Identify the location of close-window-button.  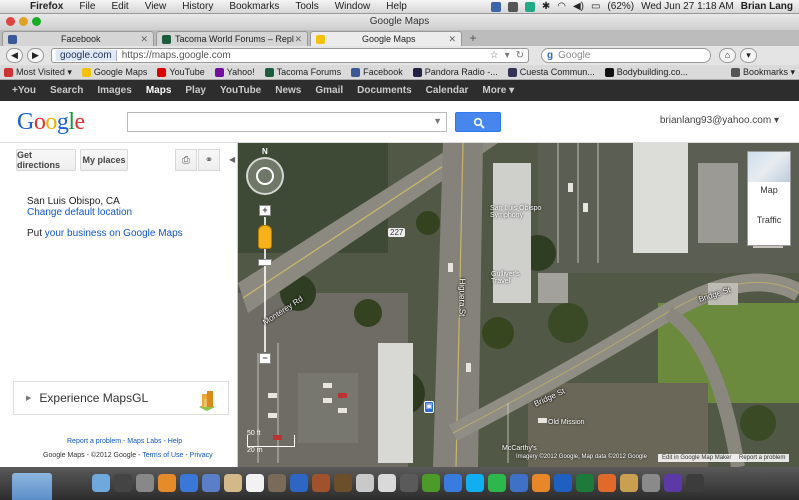
(10, 21).